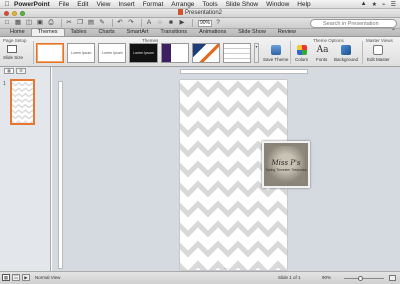  I want to click on paste-icon: ▤, so click(91, 23).